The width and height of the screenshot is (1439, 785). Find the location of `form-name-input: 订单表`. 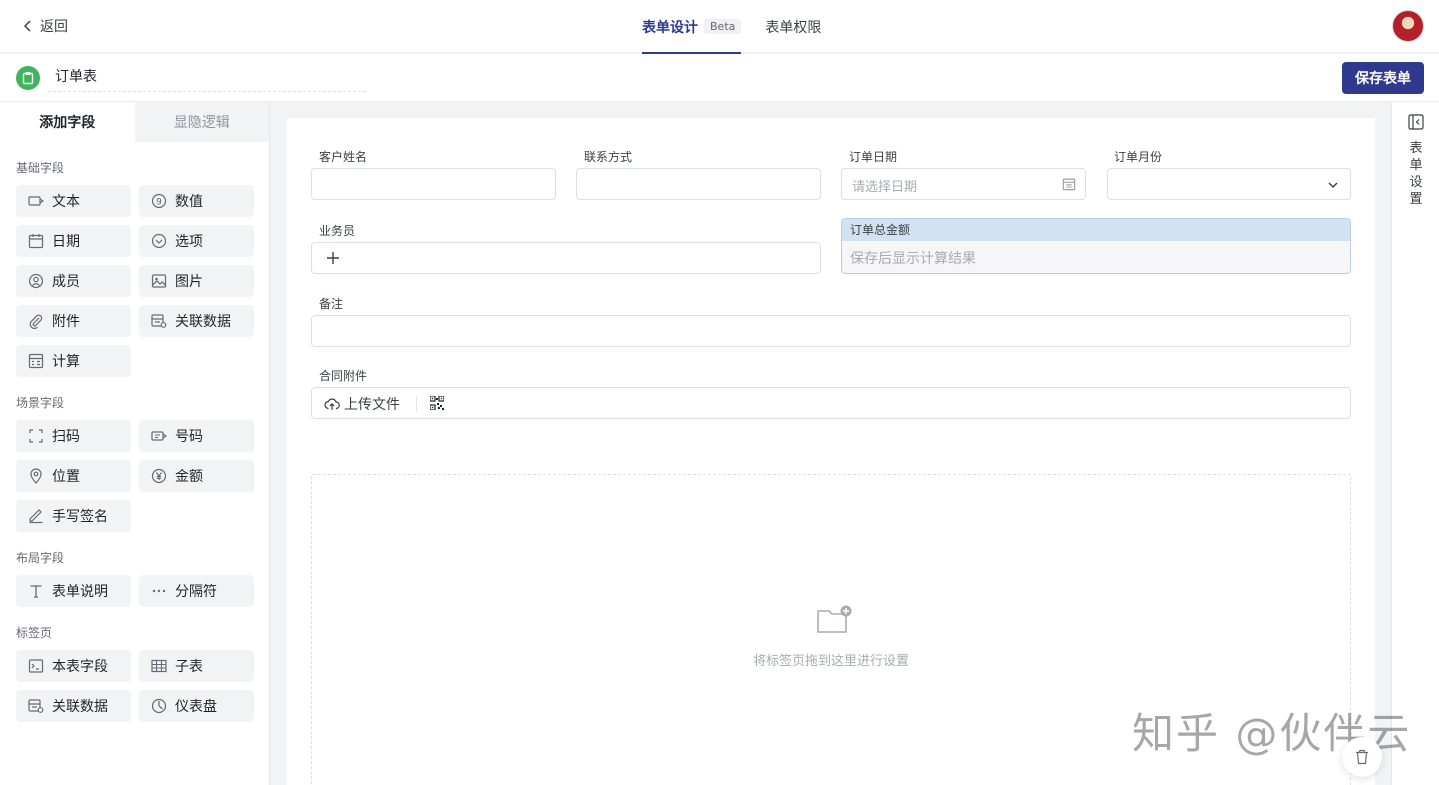

form-name-input: 订单表 is located at coordinates (207, 78).